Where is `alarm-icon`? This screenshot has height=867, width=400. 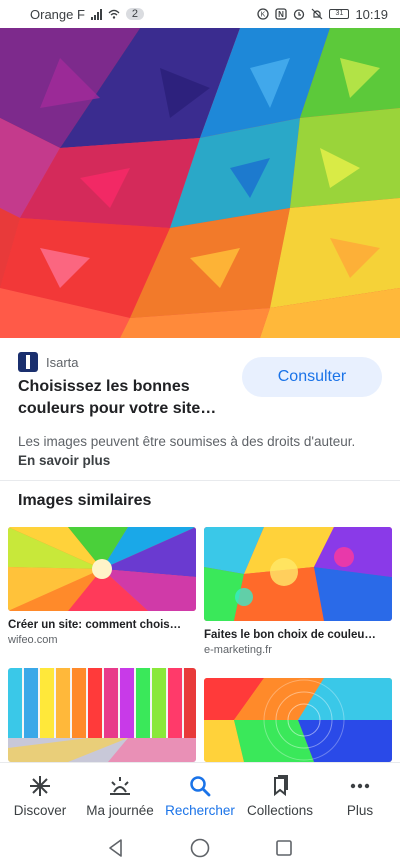 alarm-icon is located at coordinates (299, 14).